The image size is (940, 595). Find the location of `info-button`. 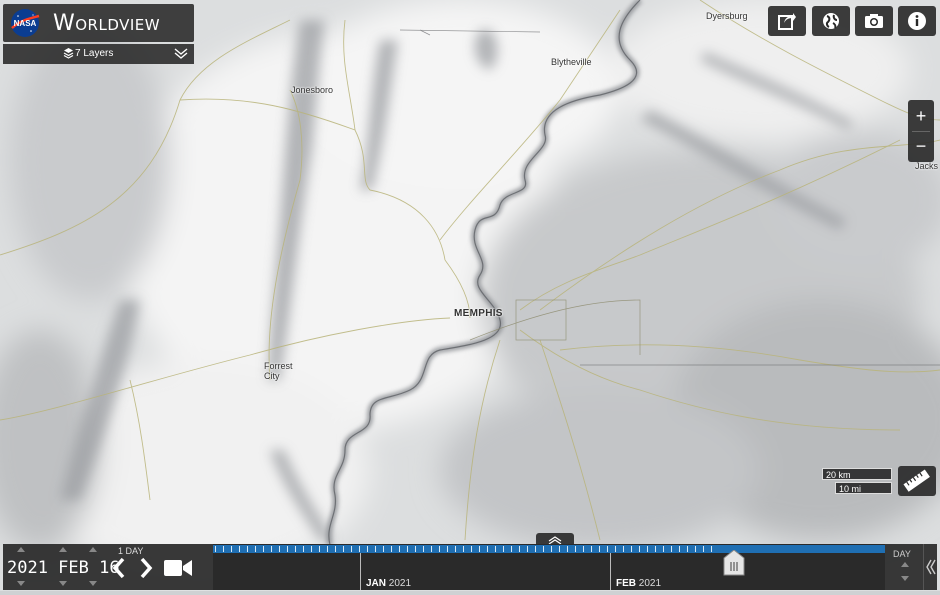

info-button is located at coordinates (917, 21).